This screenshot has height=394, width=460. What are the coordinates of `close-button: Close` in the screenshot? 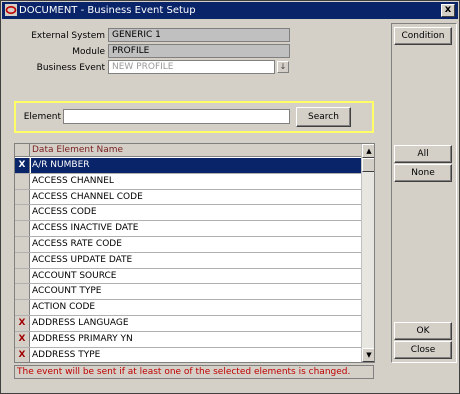 It's located at (423, 350).